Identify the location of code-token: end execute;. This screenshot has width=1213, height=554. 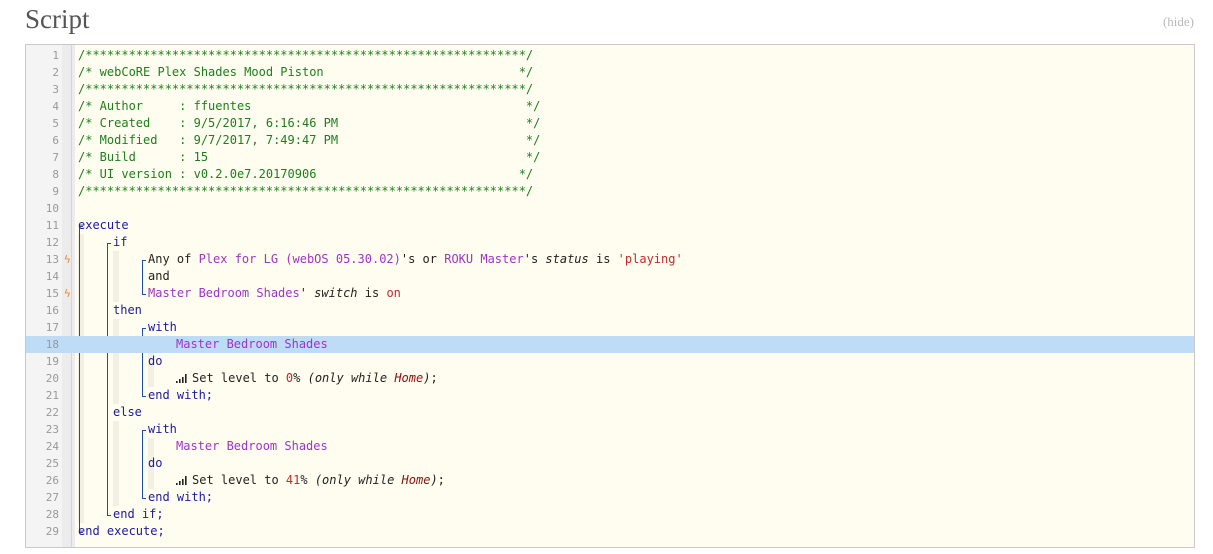
(121, 531).